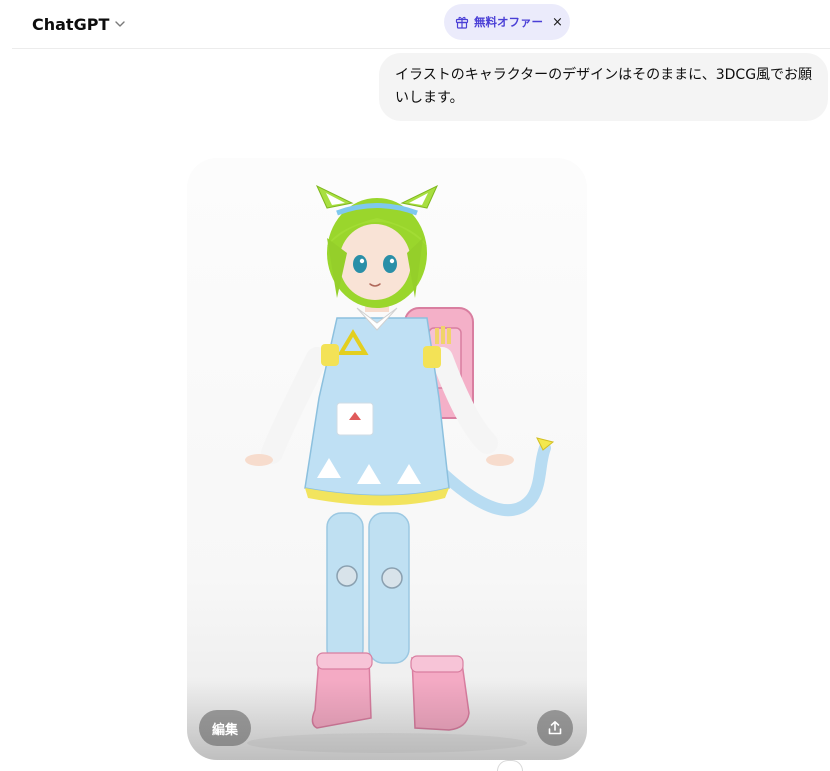  What do you see at coordinates (510, 765) in the screenshot?
I see `scroll-down-button` at bounding box center [510, 765].